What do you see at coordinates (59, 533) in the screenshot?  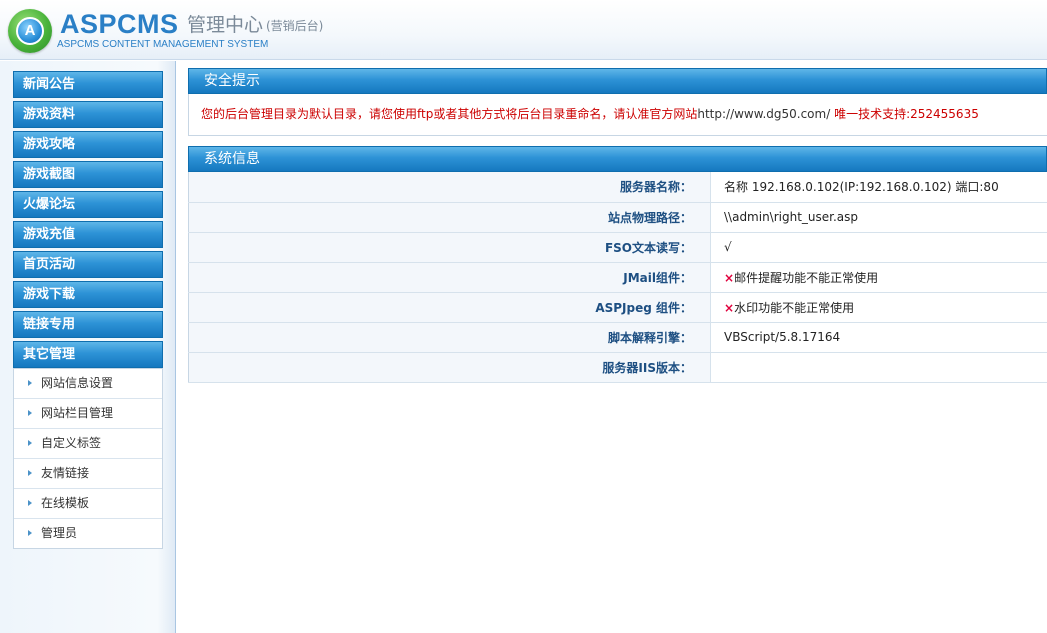 I see `submenu-label: 管理员` at bounding box center [59, 533].